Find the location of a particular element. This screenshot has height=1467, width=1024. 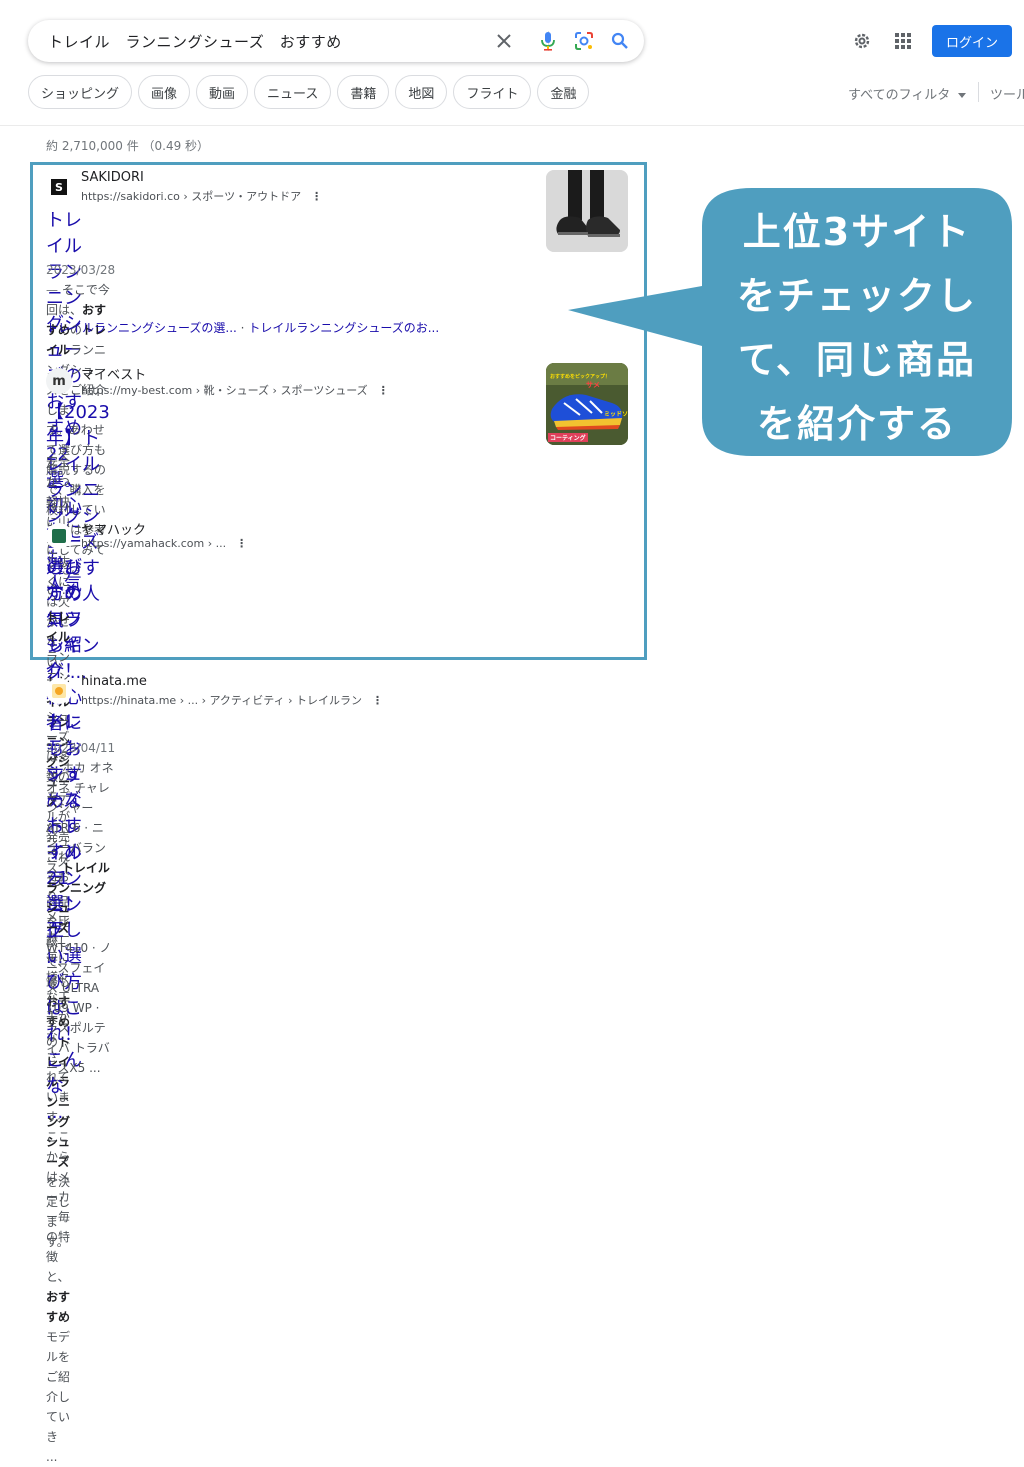

sakidori-favicon: S is located at coordinates (59, 187).